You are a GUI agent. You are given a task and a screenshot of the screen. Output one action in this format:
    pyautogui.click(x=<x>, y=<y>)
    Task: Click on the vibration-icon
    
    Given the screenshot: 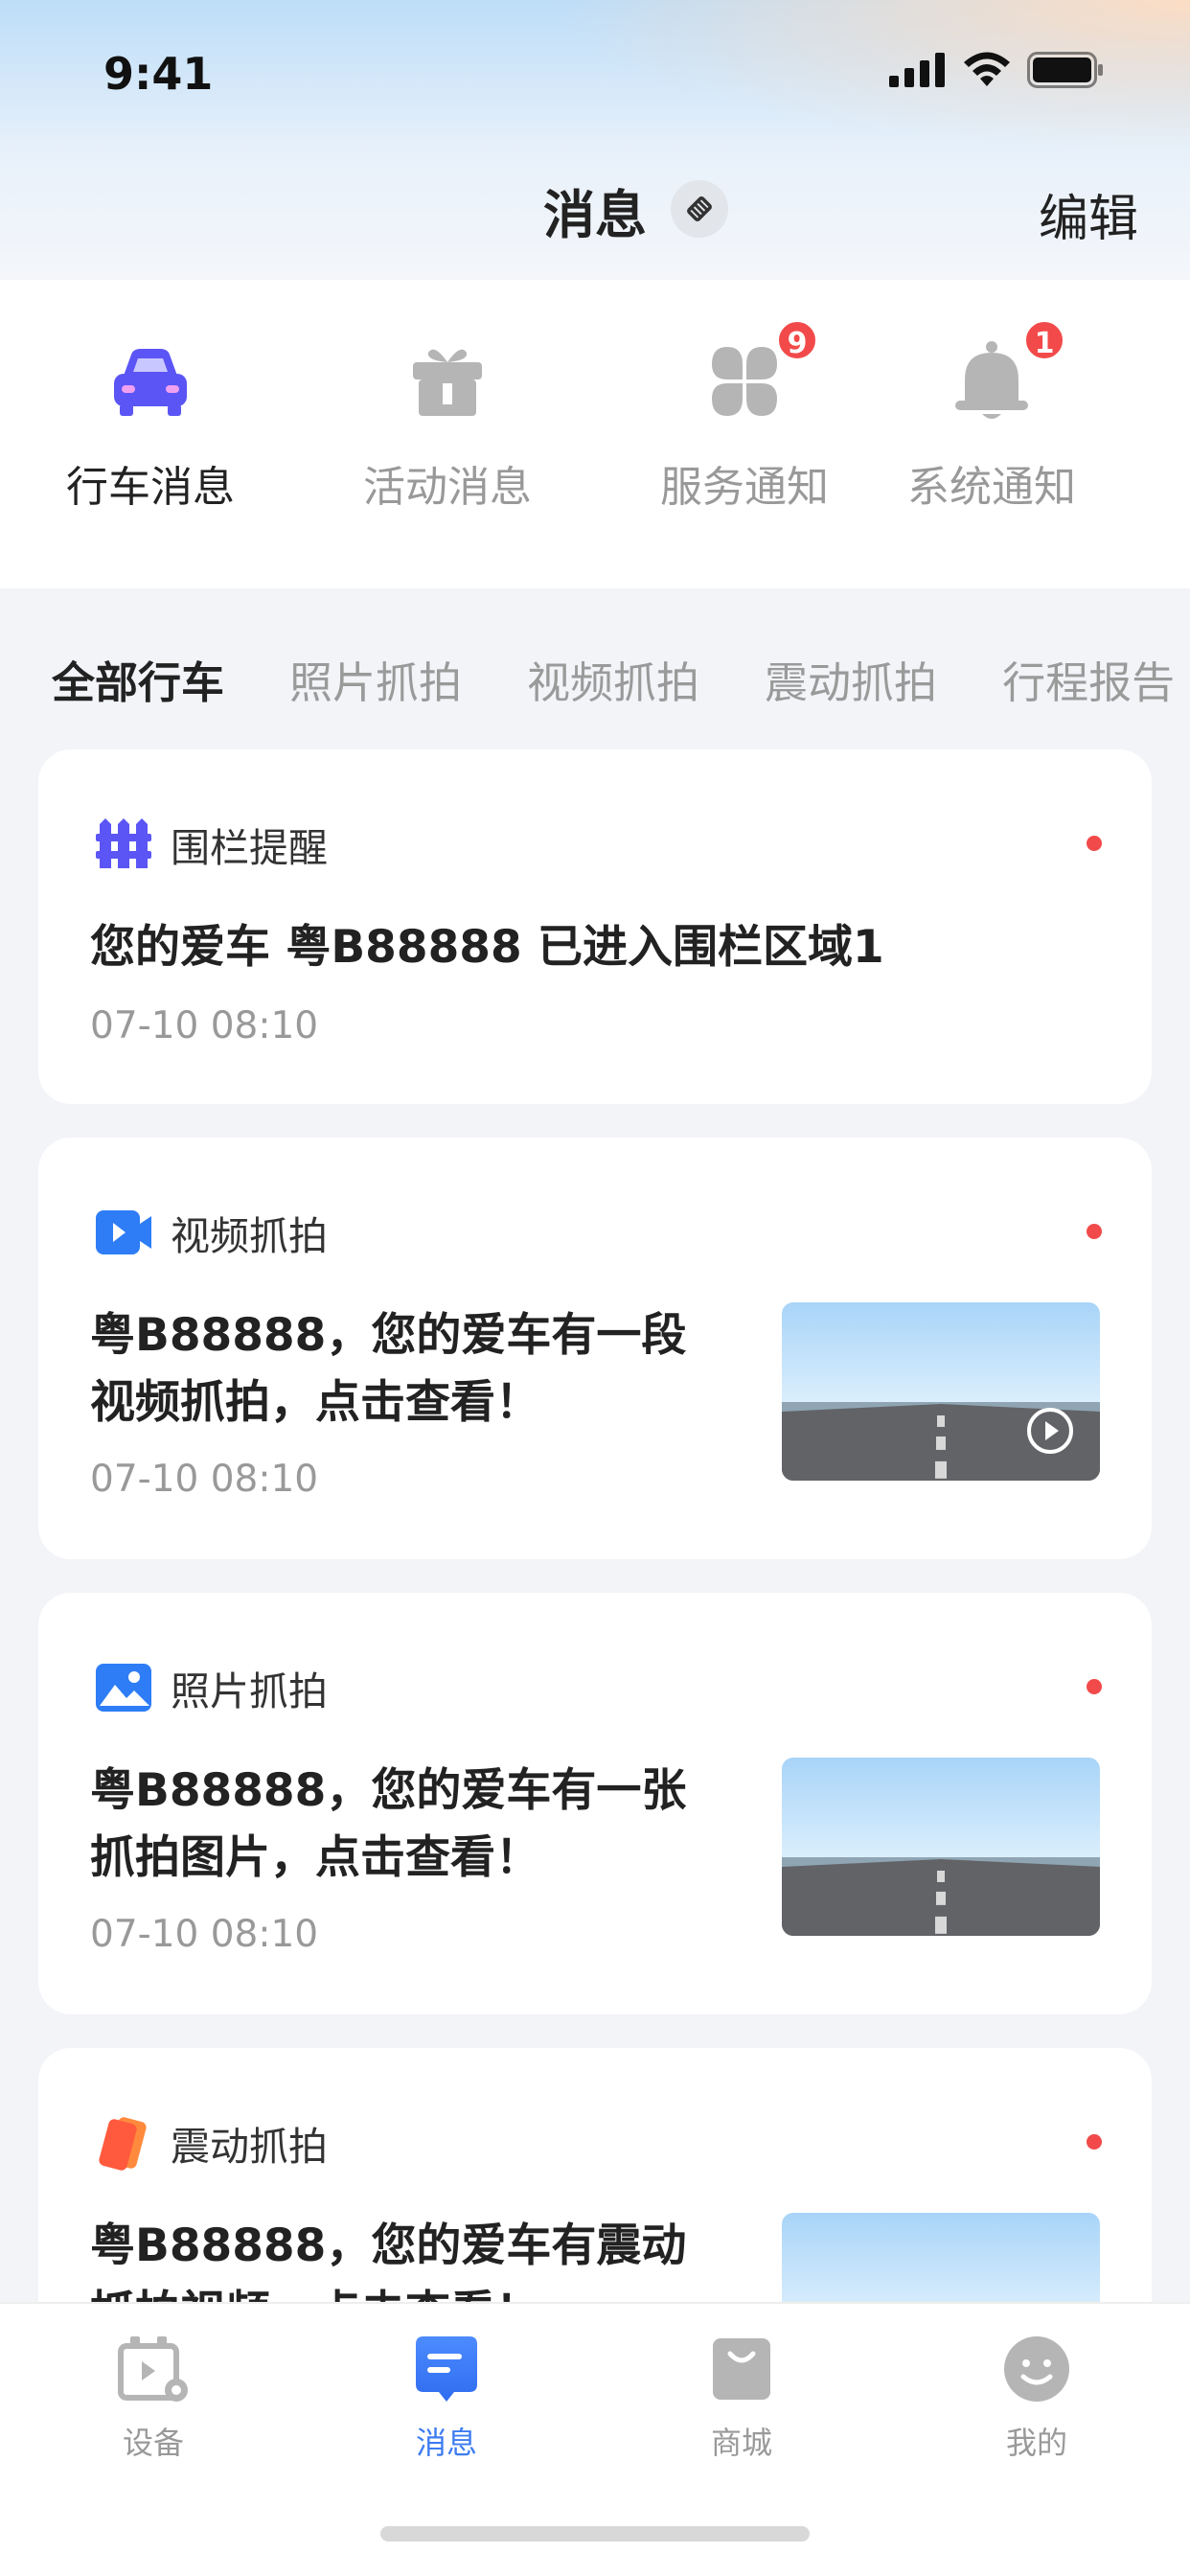 What is the action you would take?
    pyautogui.click(x=124, y=2143)
    